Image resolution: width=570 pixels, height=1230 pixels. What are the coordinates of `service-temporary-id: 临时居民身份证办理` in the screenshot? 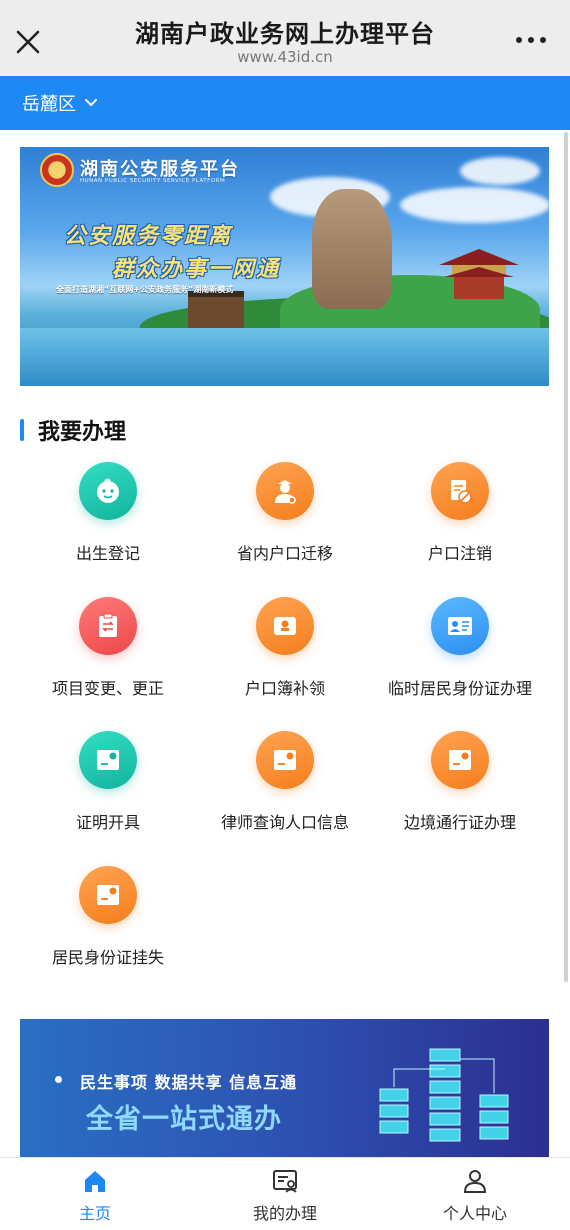 It's located at (460, 648).